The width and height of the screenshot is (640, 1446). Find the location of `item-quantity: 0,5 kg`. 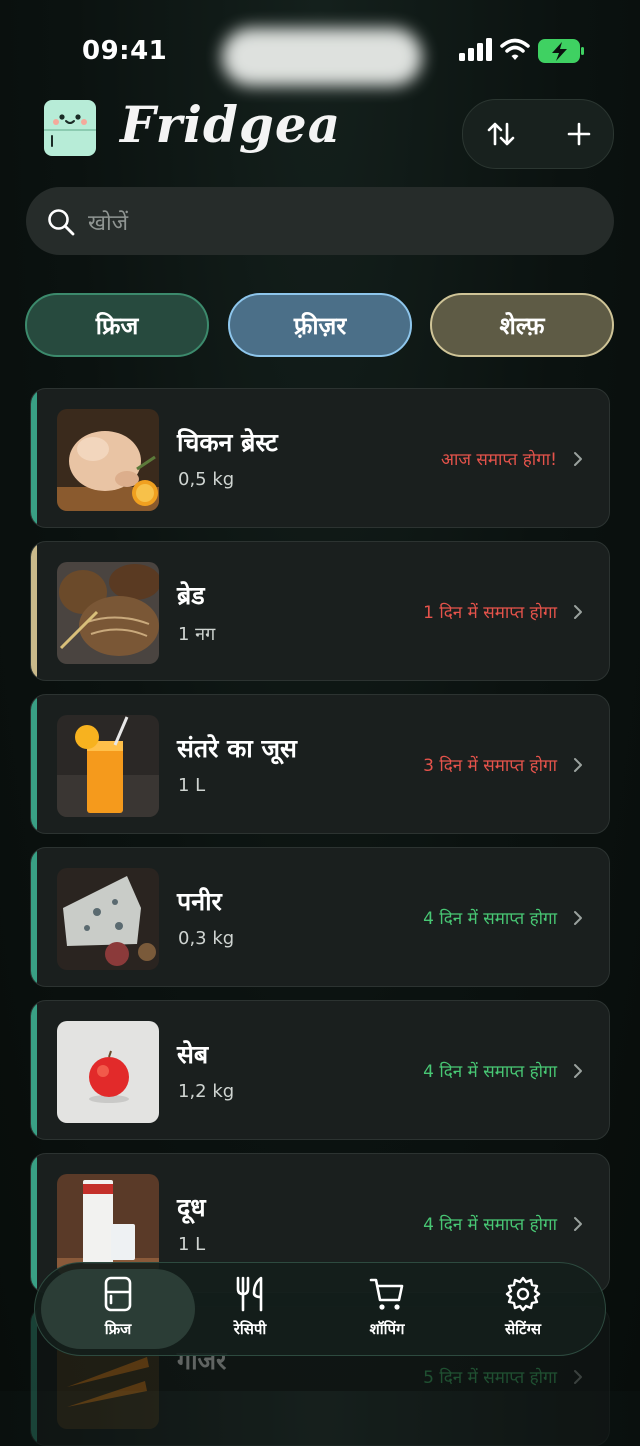

item-quantity: 0,5 kg is located at coordinates (206, 479).